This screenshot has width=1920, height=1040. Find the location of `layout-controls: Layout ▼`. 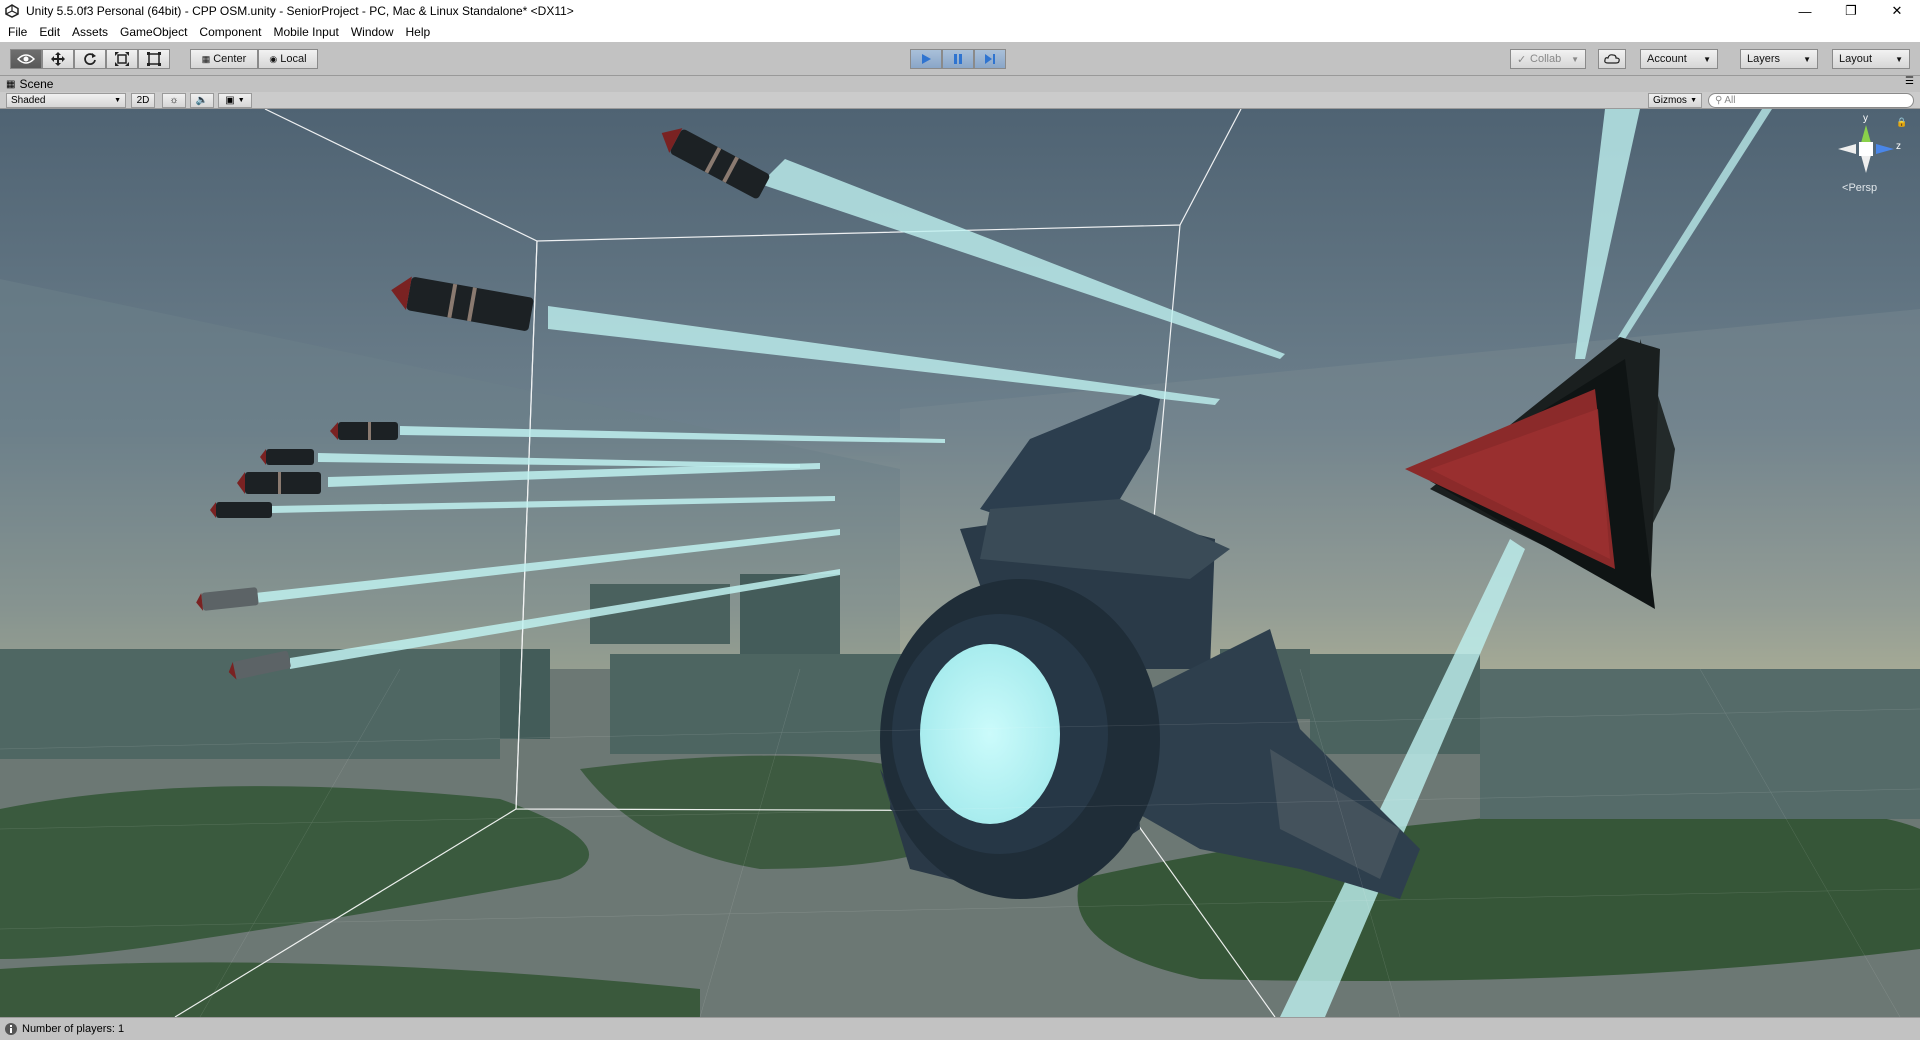

layout-controls: Layout ▼ is located at coordinates (1871, 59).